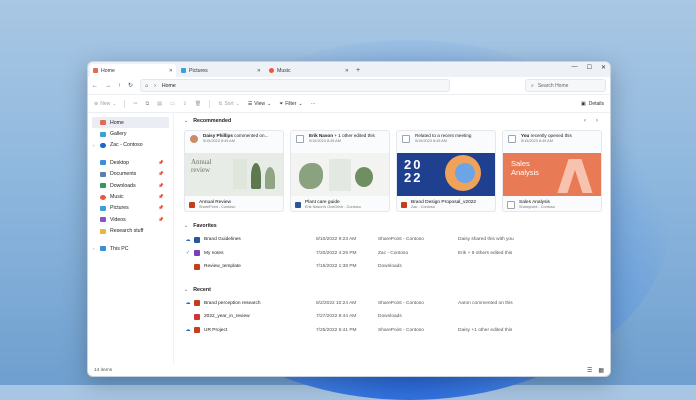 The image size is (696, 400). Describe the element at coordinates (601, 370) in the screenshot. I see `tiles-view-icon: ▦` at that location.